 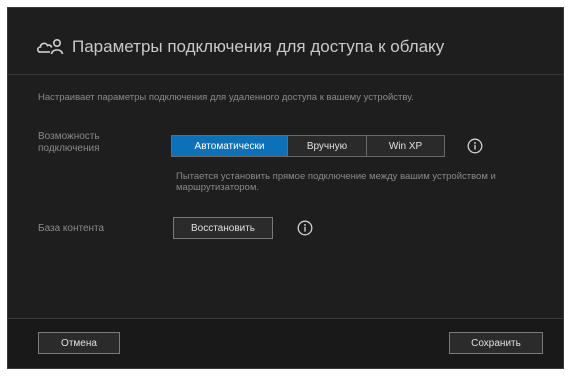 What do you see at coordinates (285, 74) in the screenshot?
I see `header-divider` at bounding box center [285, 74].